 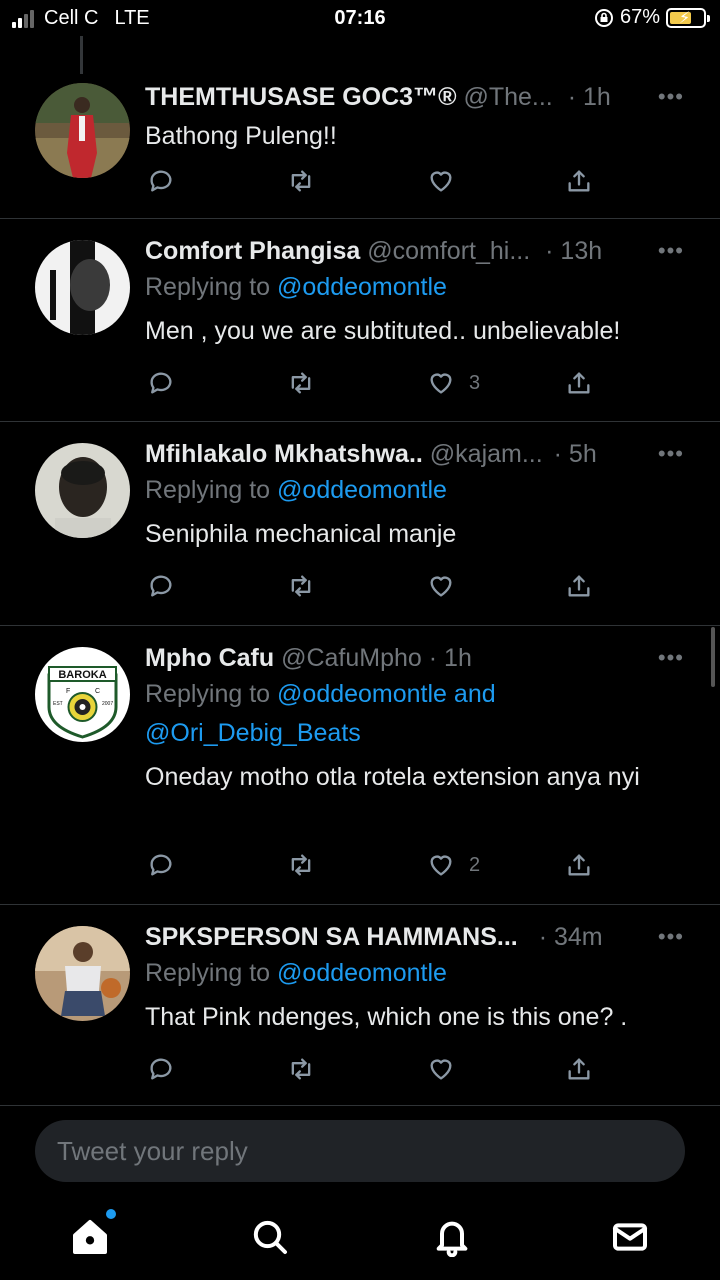 I want to click on nav-notifications, so click(x=452, y=1237).